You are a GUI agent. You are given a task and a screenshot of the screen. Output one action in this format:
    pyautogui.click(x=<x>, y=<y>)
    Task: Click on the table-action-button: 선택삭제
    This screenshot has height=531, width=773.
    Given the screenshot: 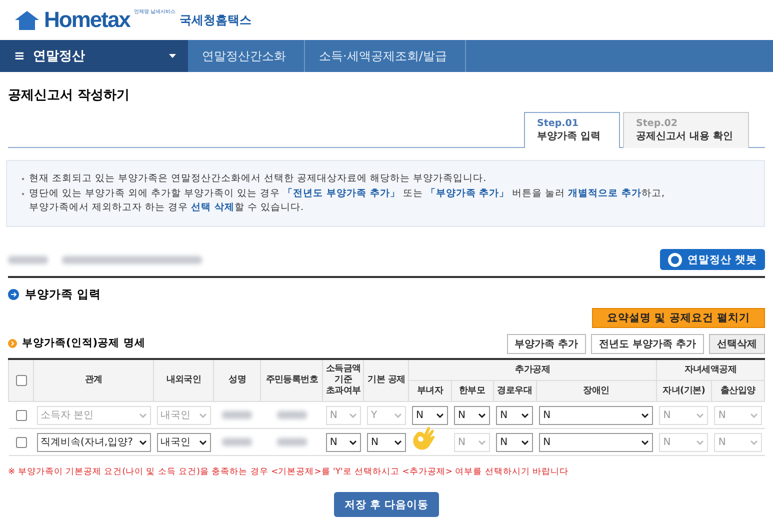 What is the action you would take?
    pyautogui.click(x=737, y=344)
    